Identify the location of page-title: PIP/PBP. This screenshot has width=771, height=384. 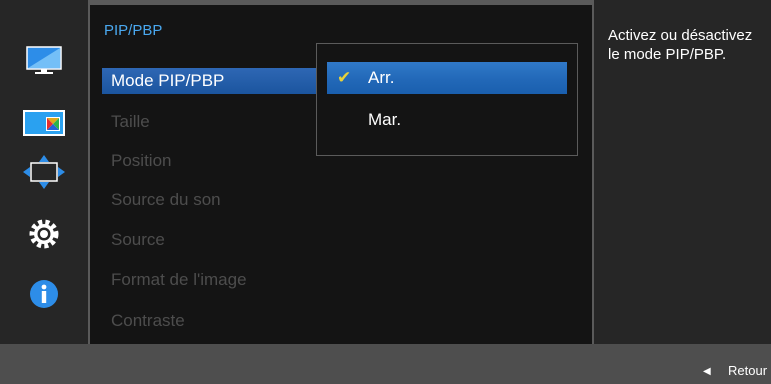
(133, 30).